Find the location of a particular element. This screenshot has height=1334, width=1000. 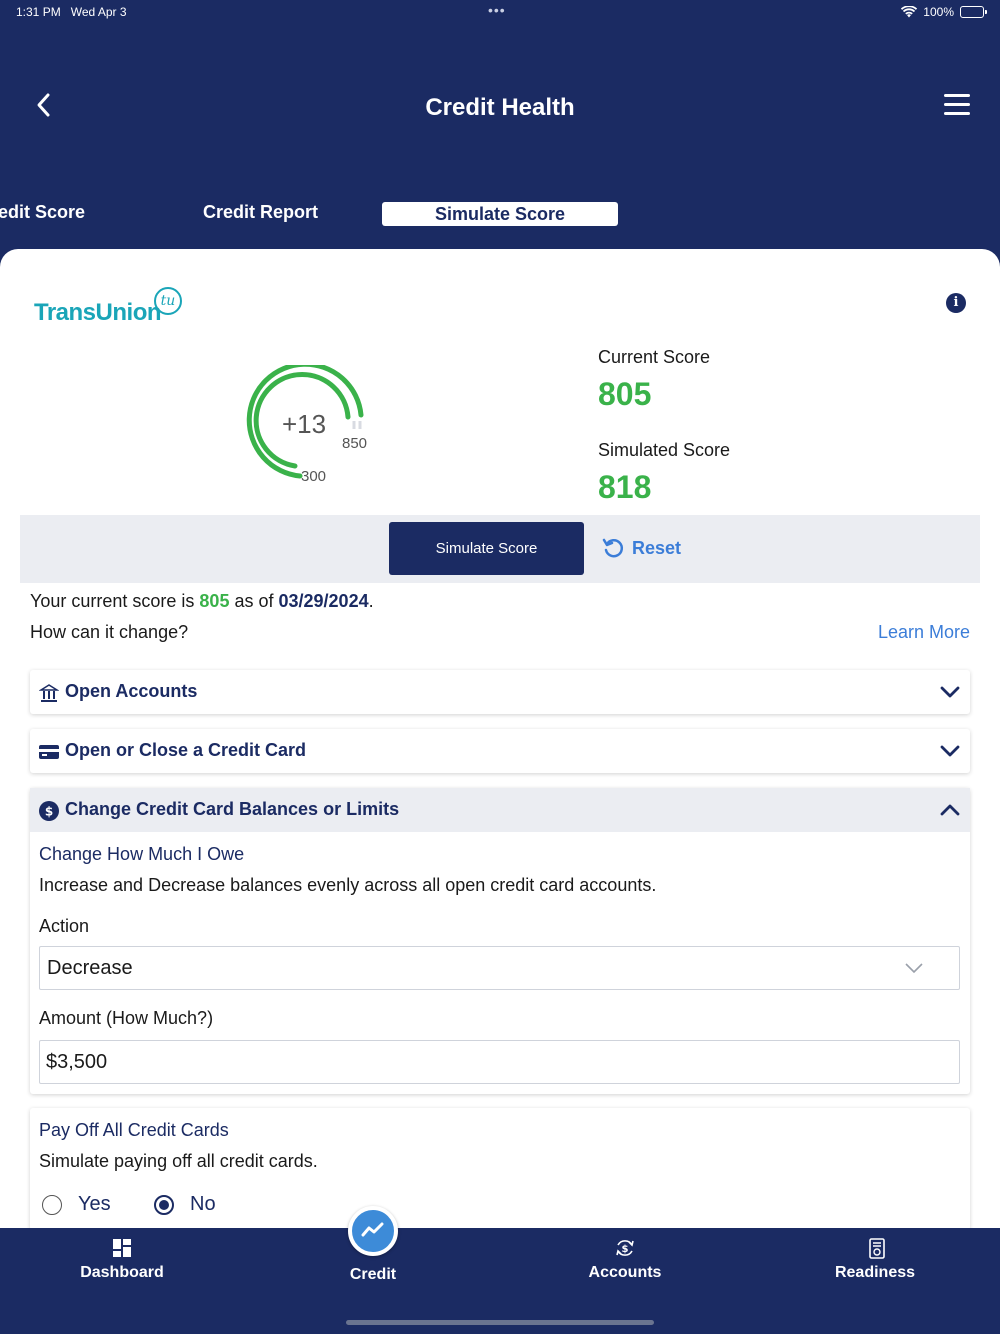

action-label: Action is located at coordinates (64, 926).